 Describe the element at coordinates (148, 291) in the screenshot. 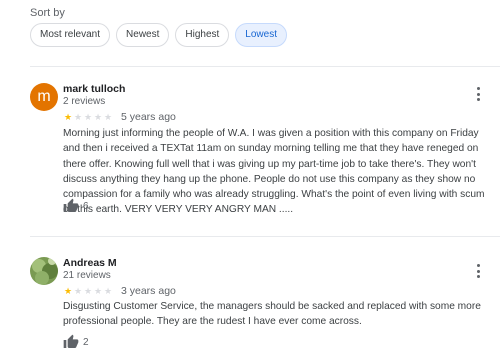

I see `review-time: 3 years ago` at that location.